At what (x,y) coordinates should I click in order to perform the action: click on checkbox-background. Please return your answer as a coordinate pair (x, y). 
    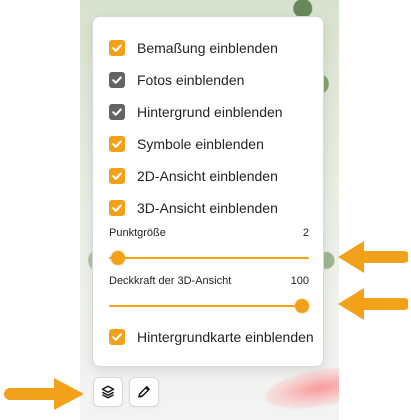
    Looking at the image, I should click on (117, 112).